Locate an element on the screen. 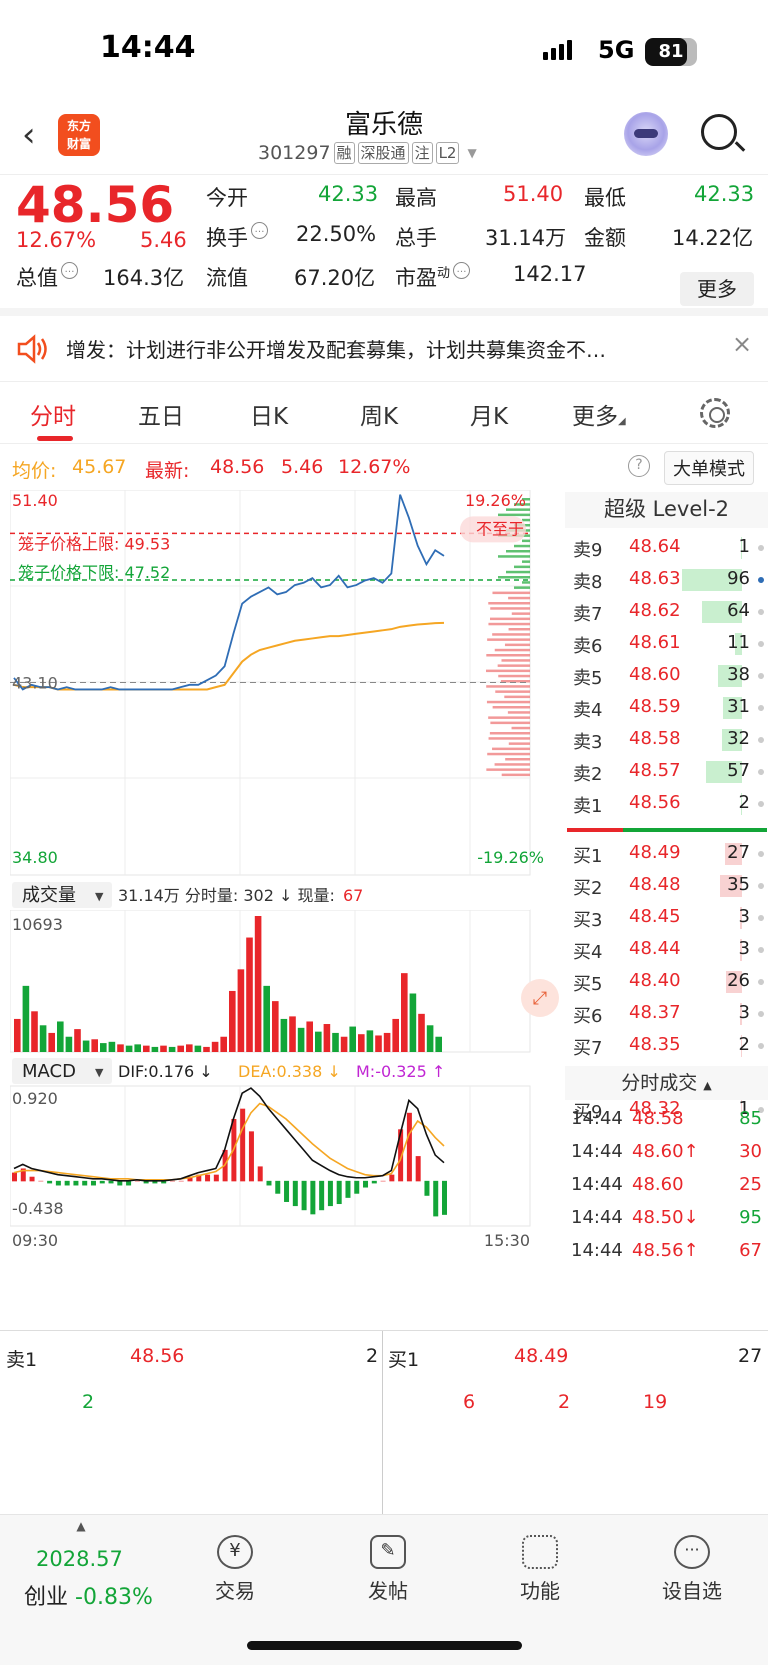 The height and width of the screenshot is (1665, 768). buy-level-row: 买5 48.40 26 is located at coordinates (666, 982).